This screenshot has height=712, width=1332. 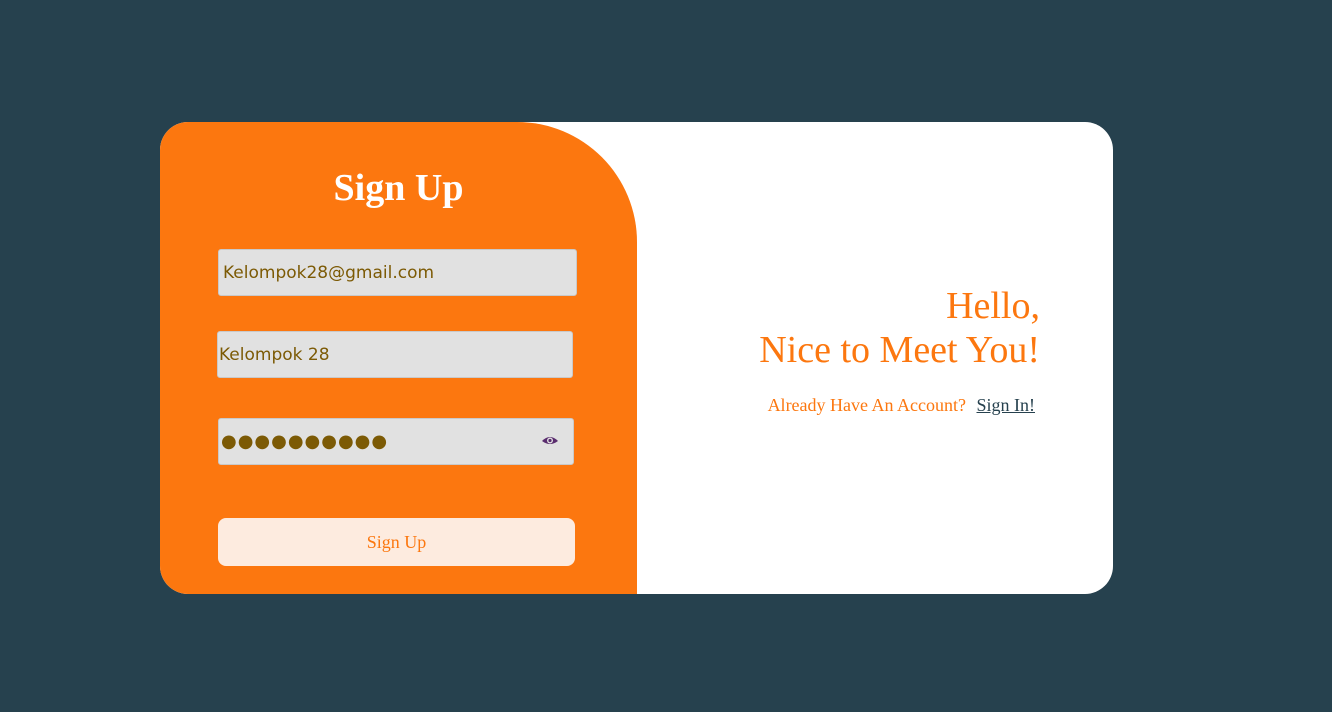 I want to click on email-value: Kelompok28@gmail.com, so click(x=329, y=272).